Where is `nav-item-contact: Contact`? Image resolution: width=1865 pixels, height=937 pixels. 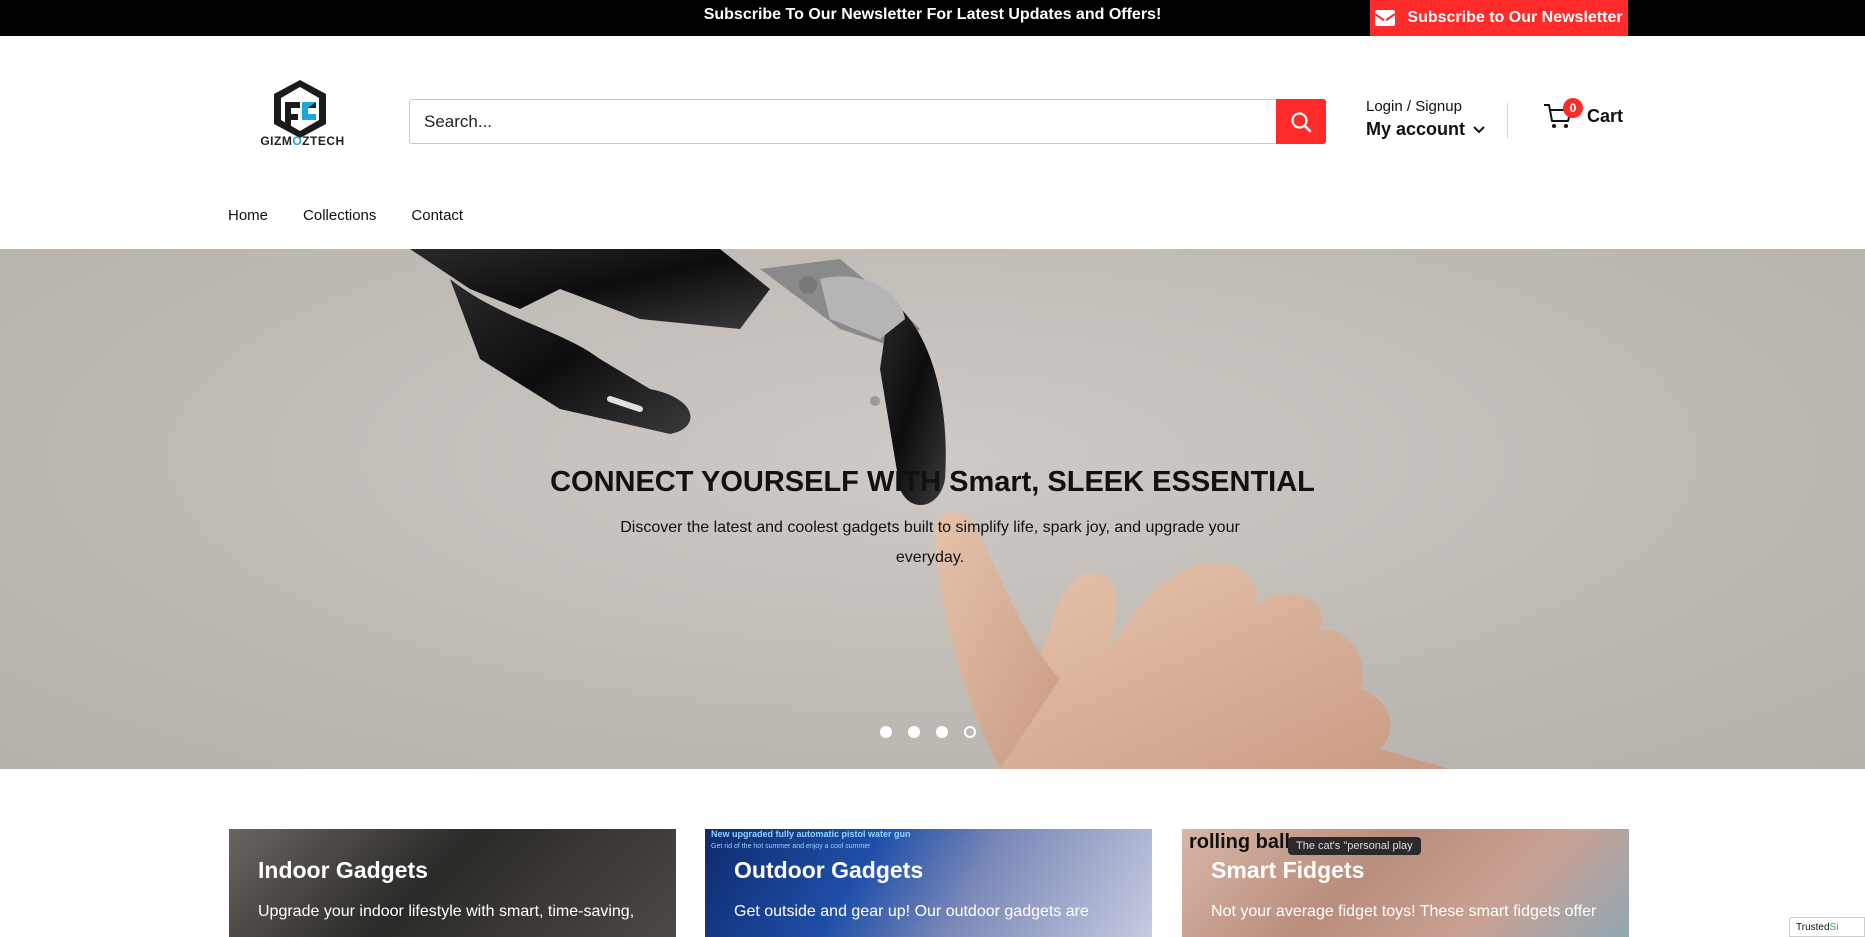 nav-item-contact: Contact is located at coordinates (437, 215).